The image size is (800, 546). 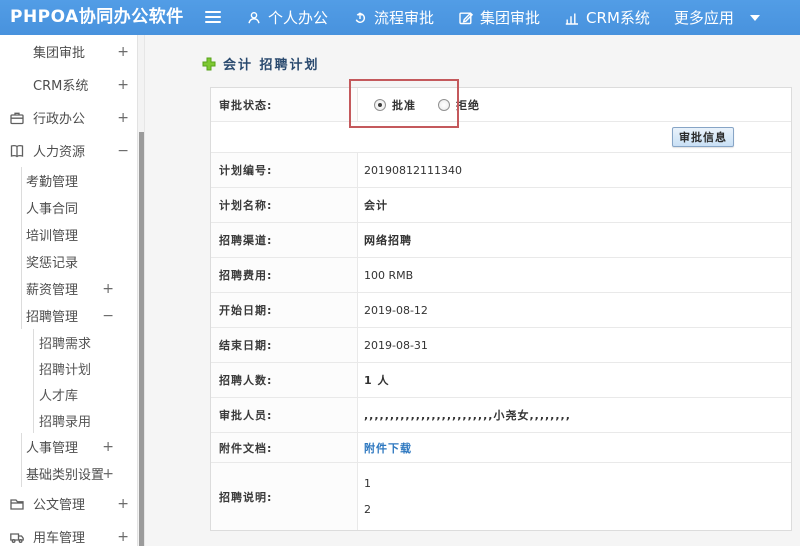 I want to click on radio-approve-icon, so click(x=380, y=104).